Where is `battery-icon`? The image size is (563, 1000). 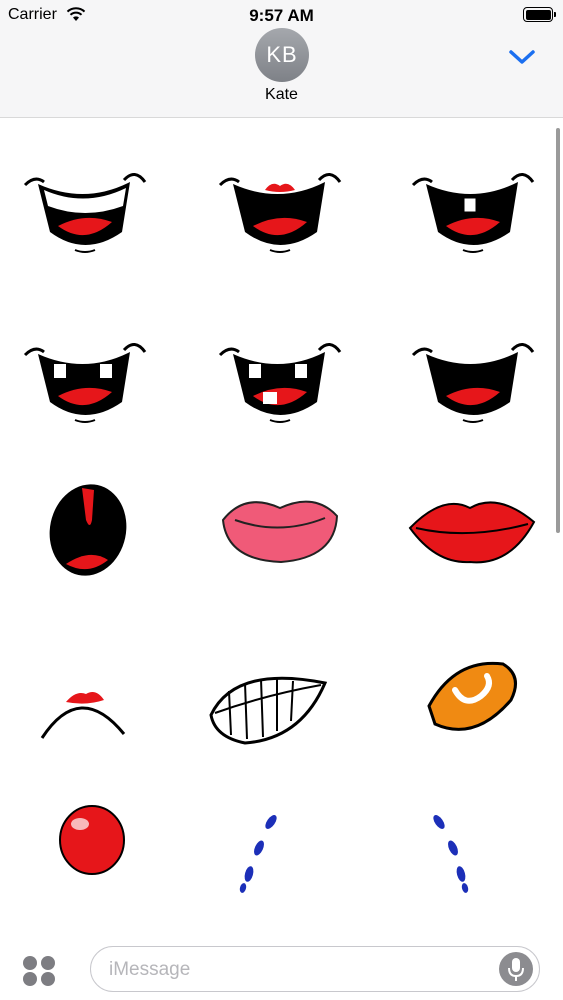 battery-icon is located at coordinates (539, 14).